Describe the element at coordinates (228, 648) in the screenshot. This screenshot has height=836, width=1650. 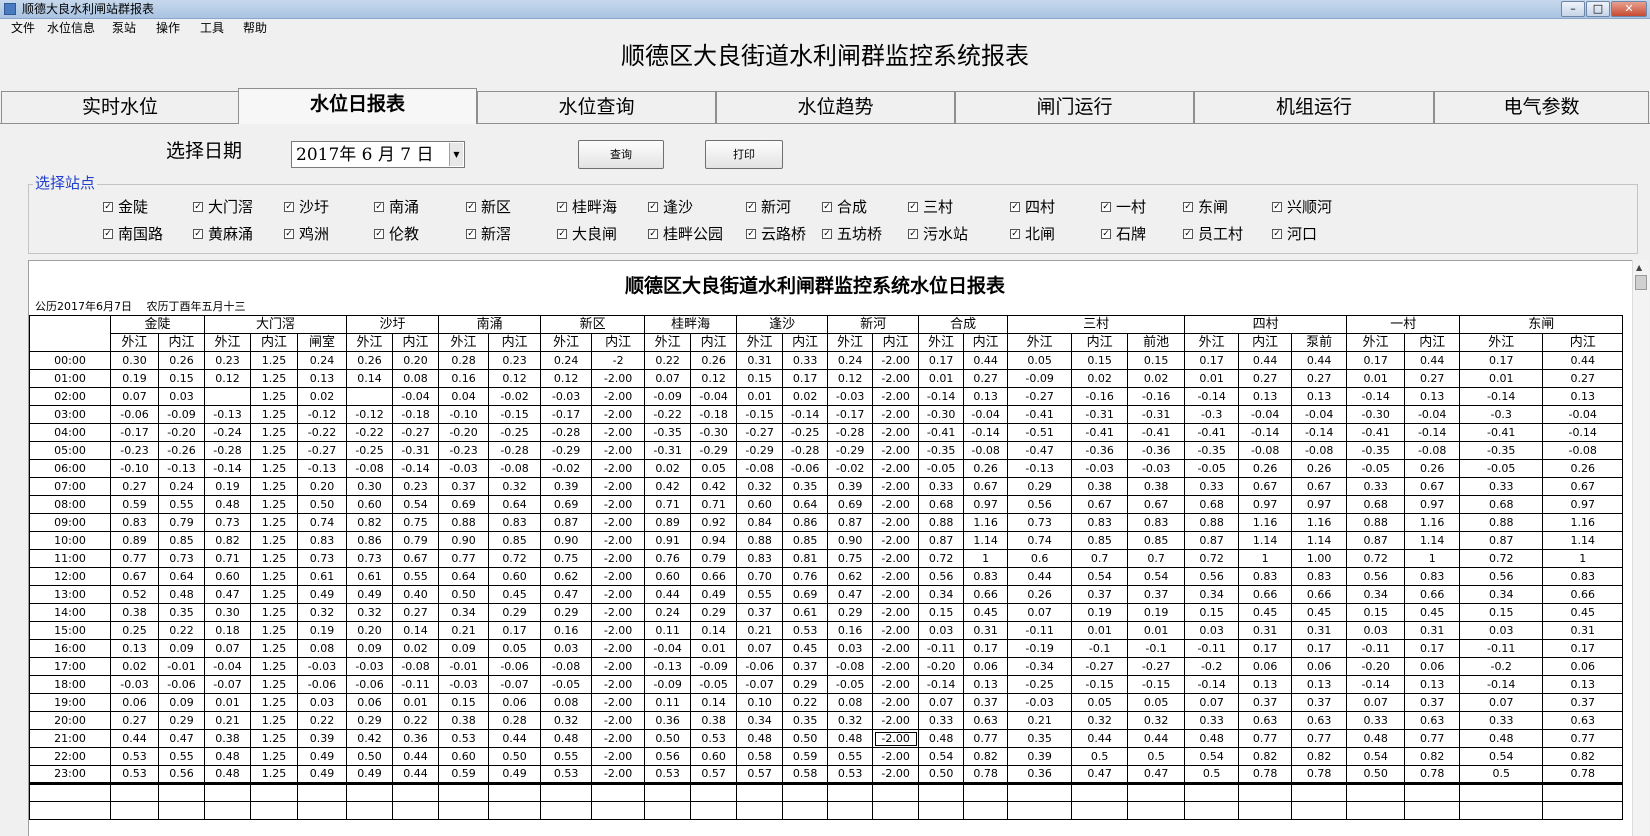
I see `table-cell: 0.07` at that location.